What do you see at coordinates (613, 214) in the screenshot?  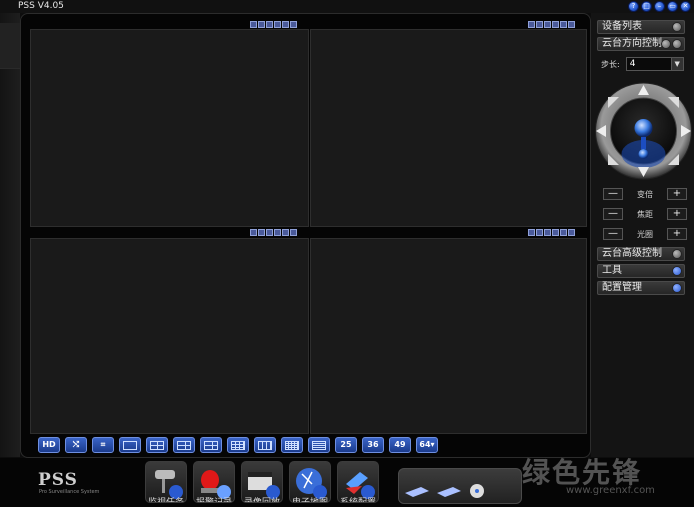 I see `focus-minus-button: —` at bounding box center [613, 214].